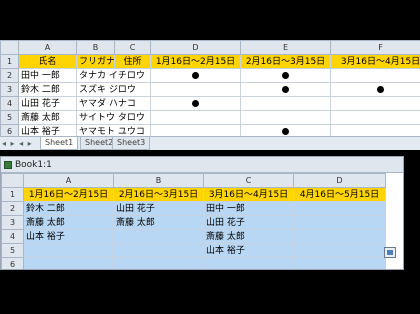 Image resolution: width=420 pixels, height=314 pixels. I want to click on sheet-tab-bar: ◂ ▸ ◂ ▸ Sheet1 Sheet2 Sheet3, so click(210, 143).